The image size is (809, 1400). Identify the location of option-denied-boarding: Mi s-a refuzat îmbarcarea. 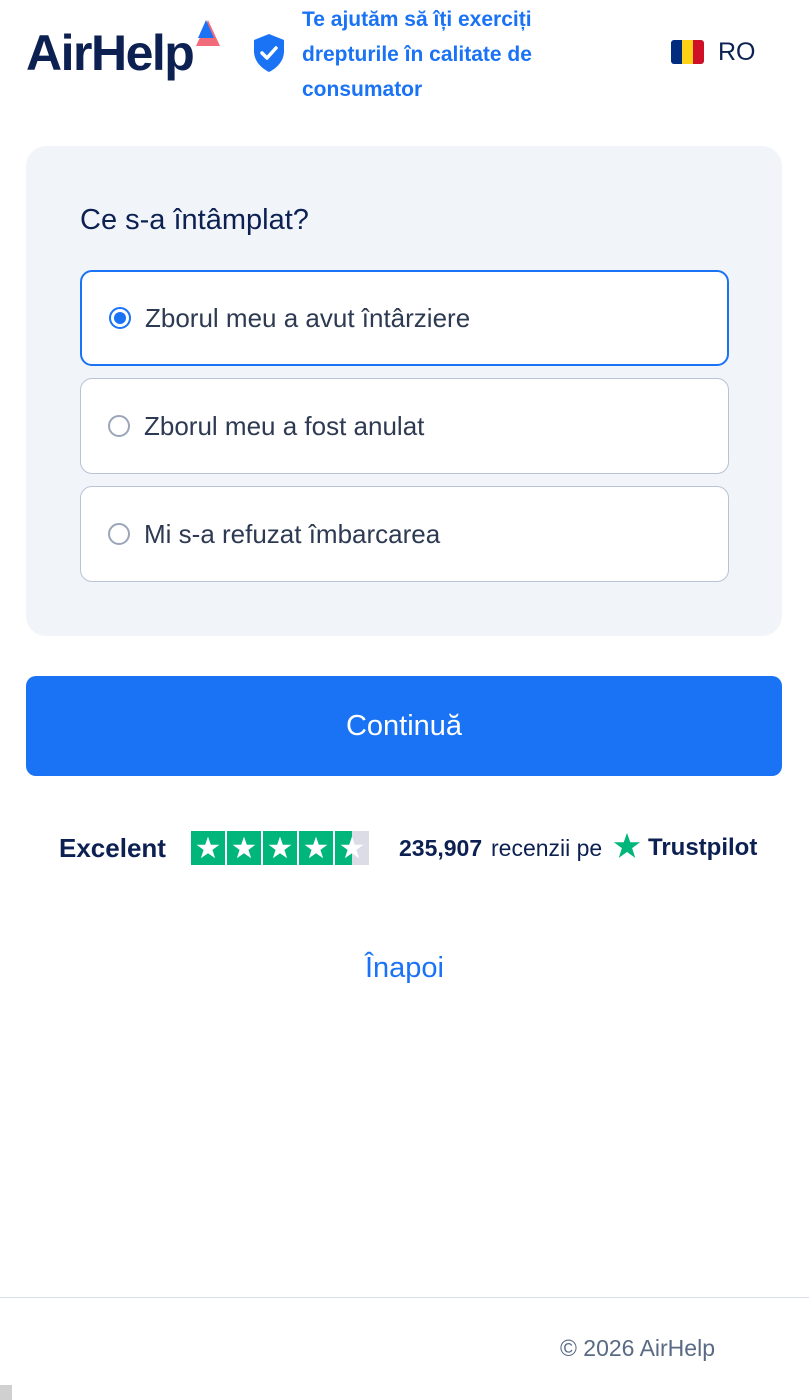
(404, 534).